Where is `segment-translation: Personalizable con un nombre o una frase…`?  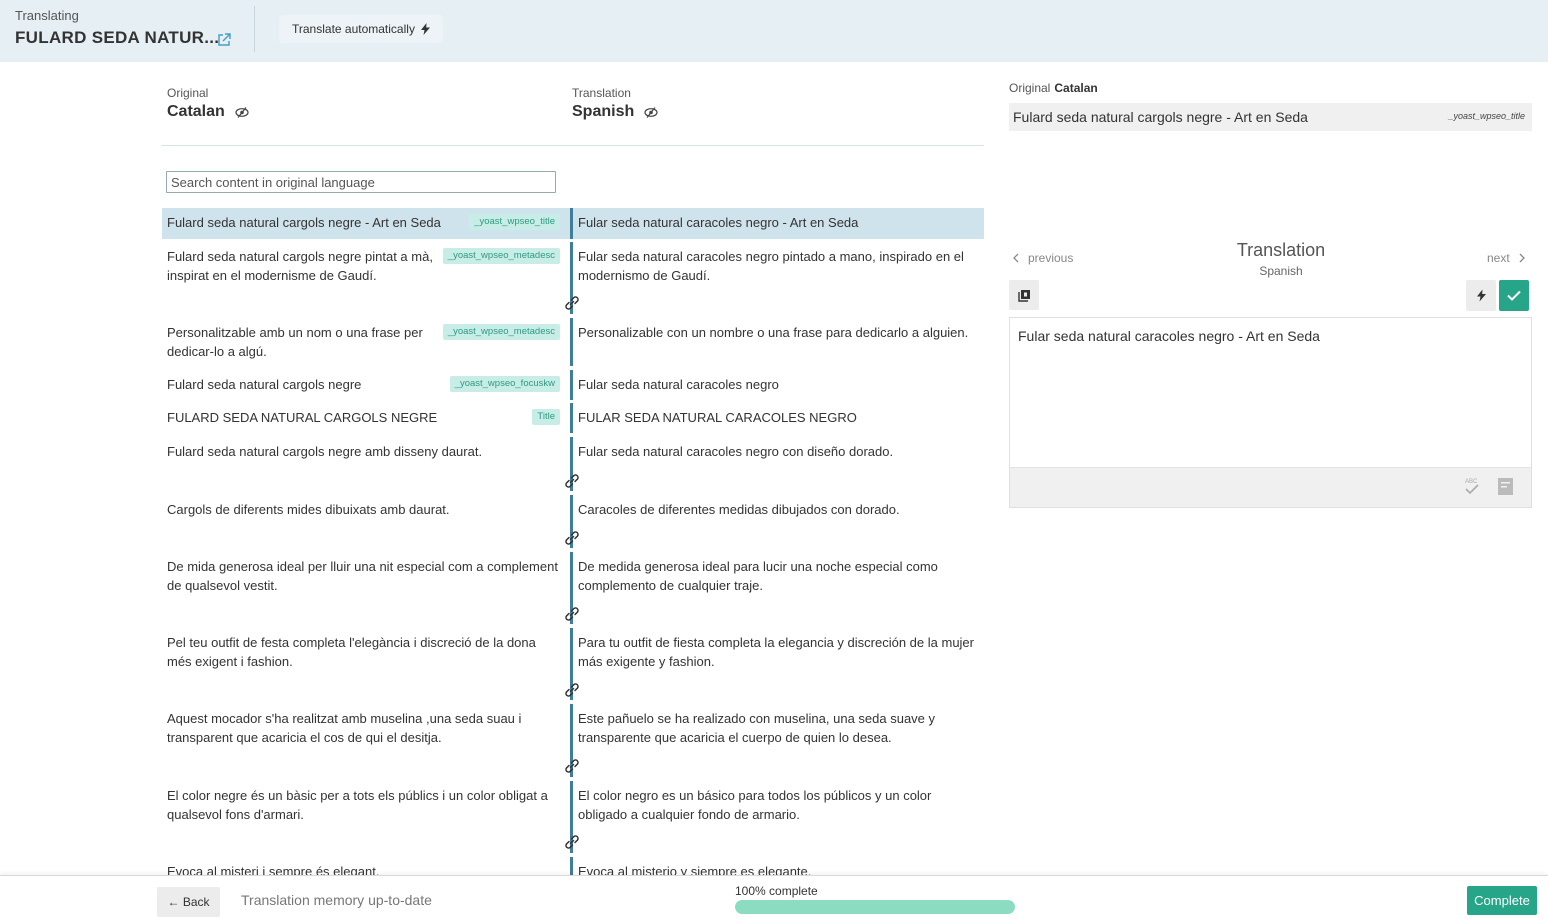
segment-translation: Personalizable con un nombre o una frase… is located at coordinates (773, 332).